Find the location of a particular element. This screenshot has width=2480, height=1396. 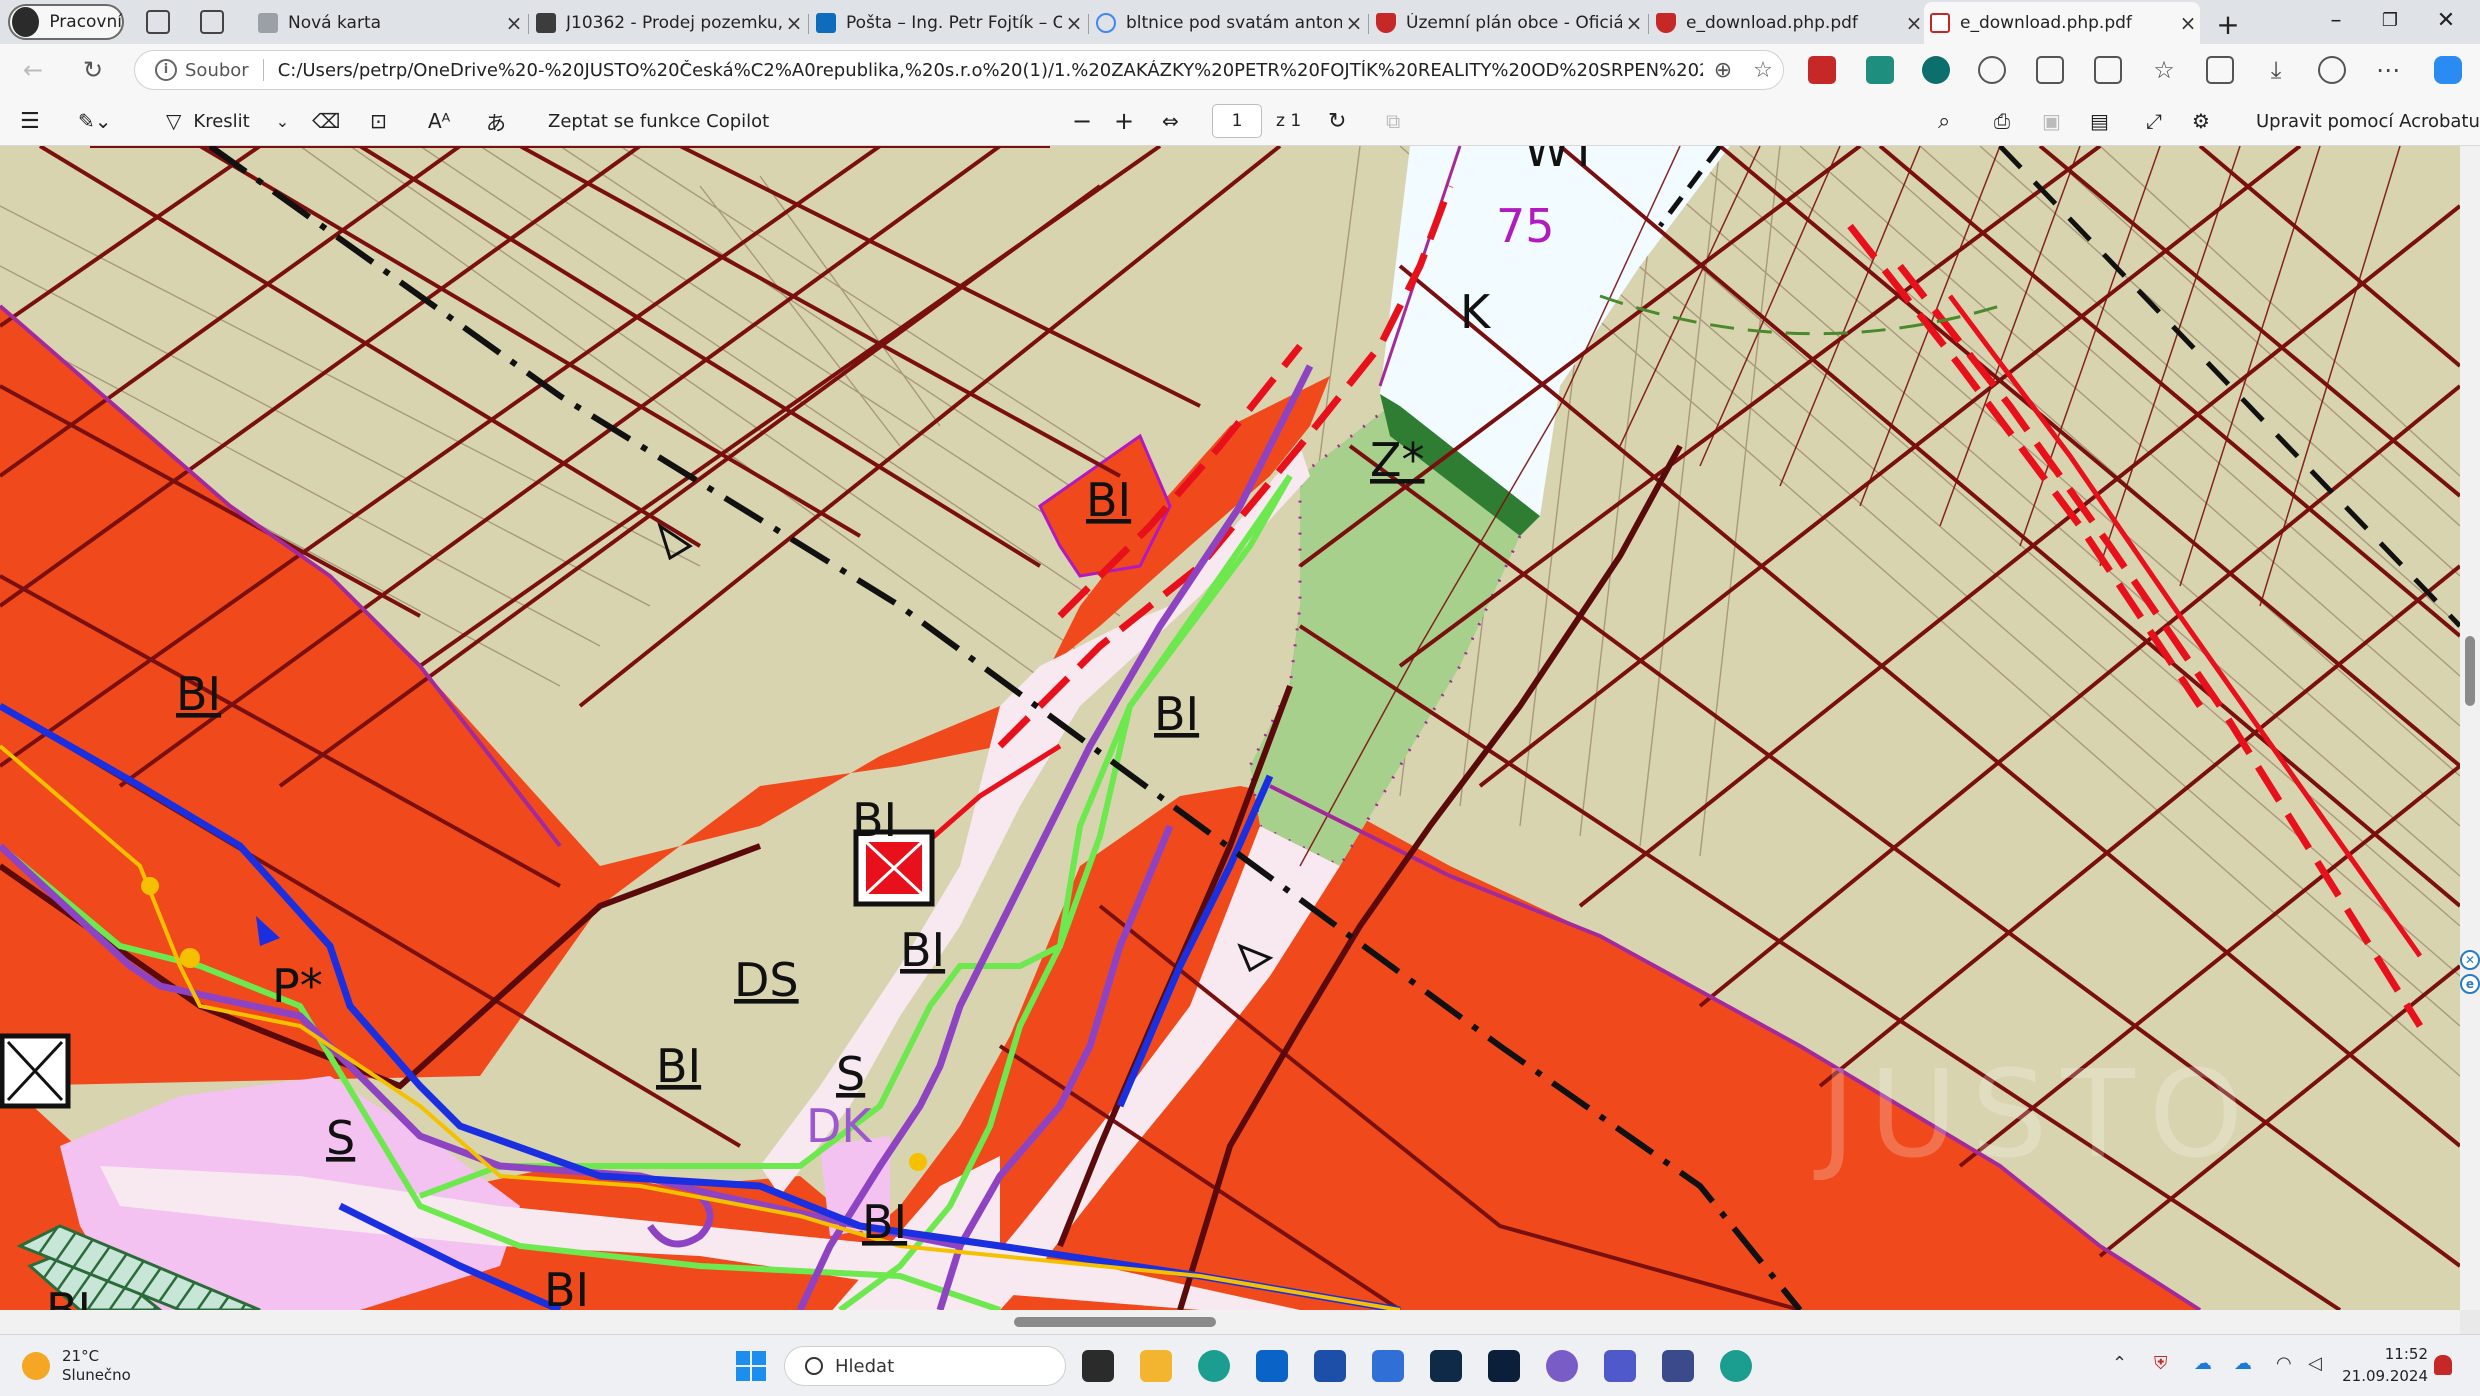

zone-label: S is located at coordinates (340, 1138).